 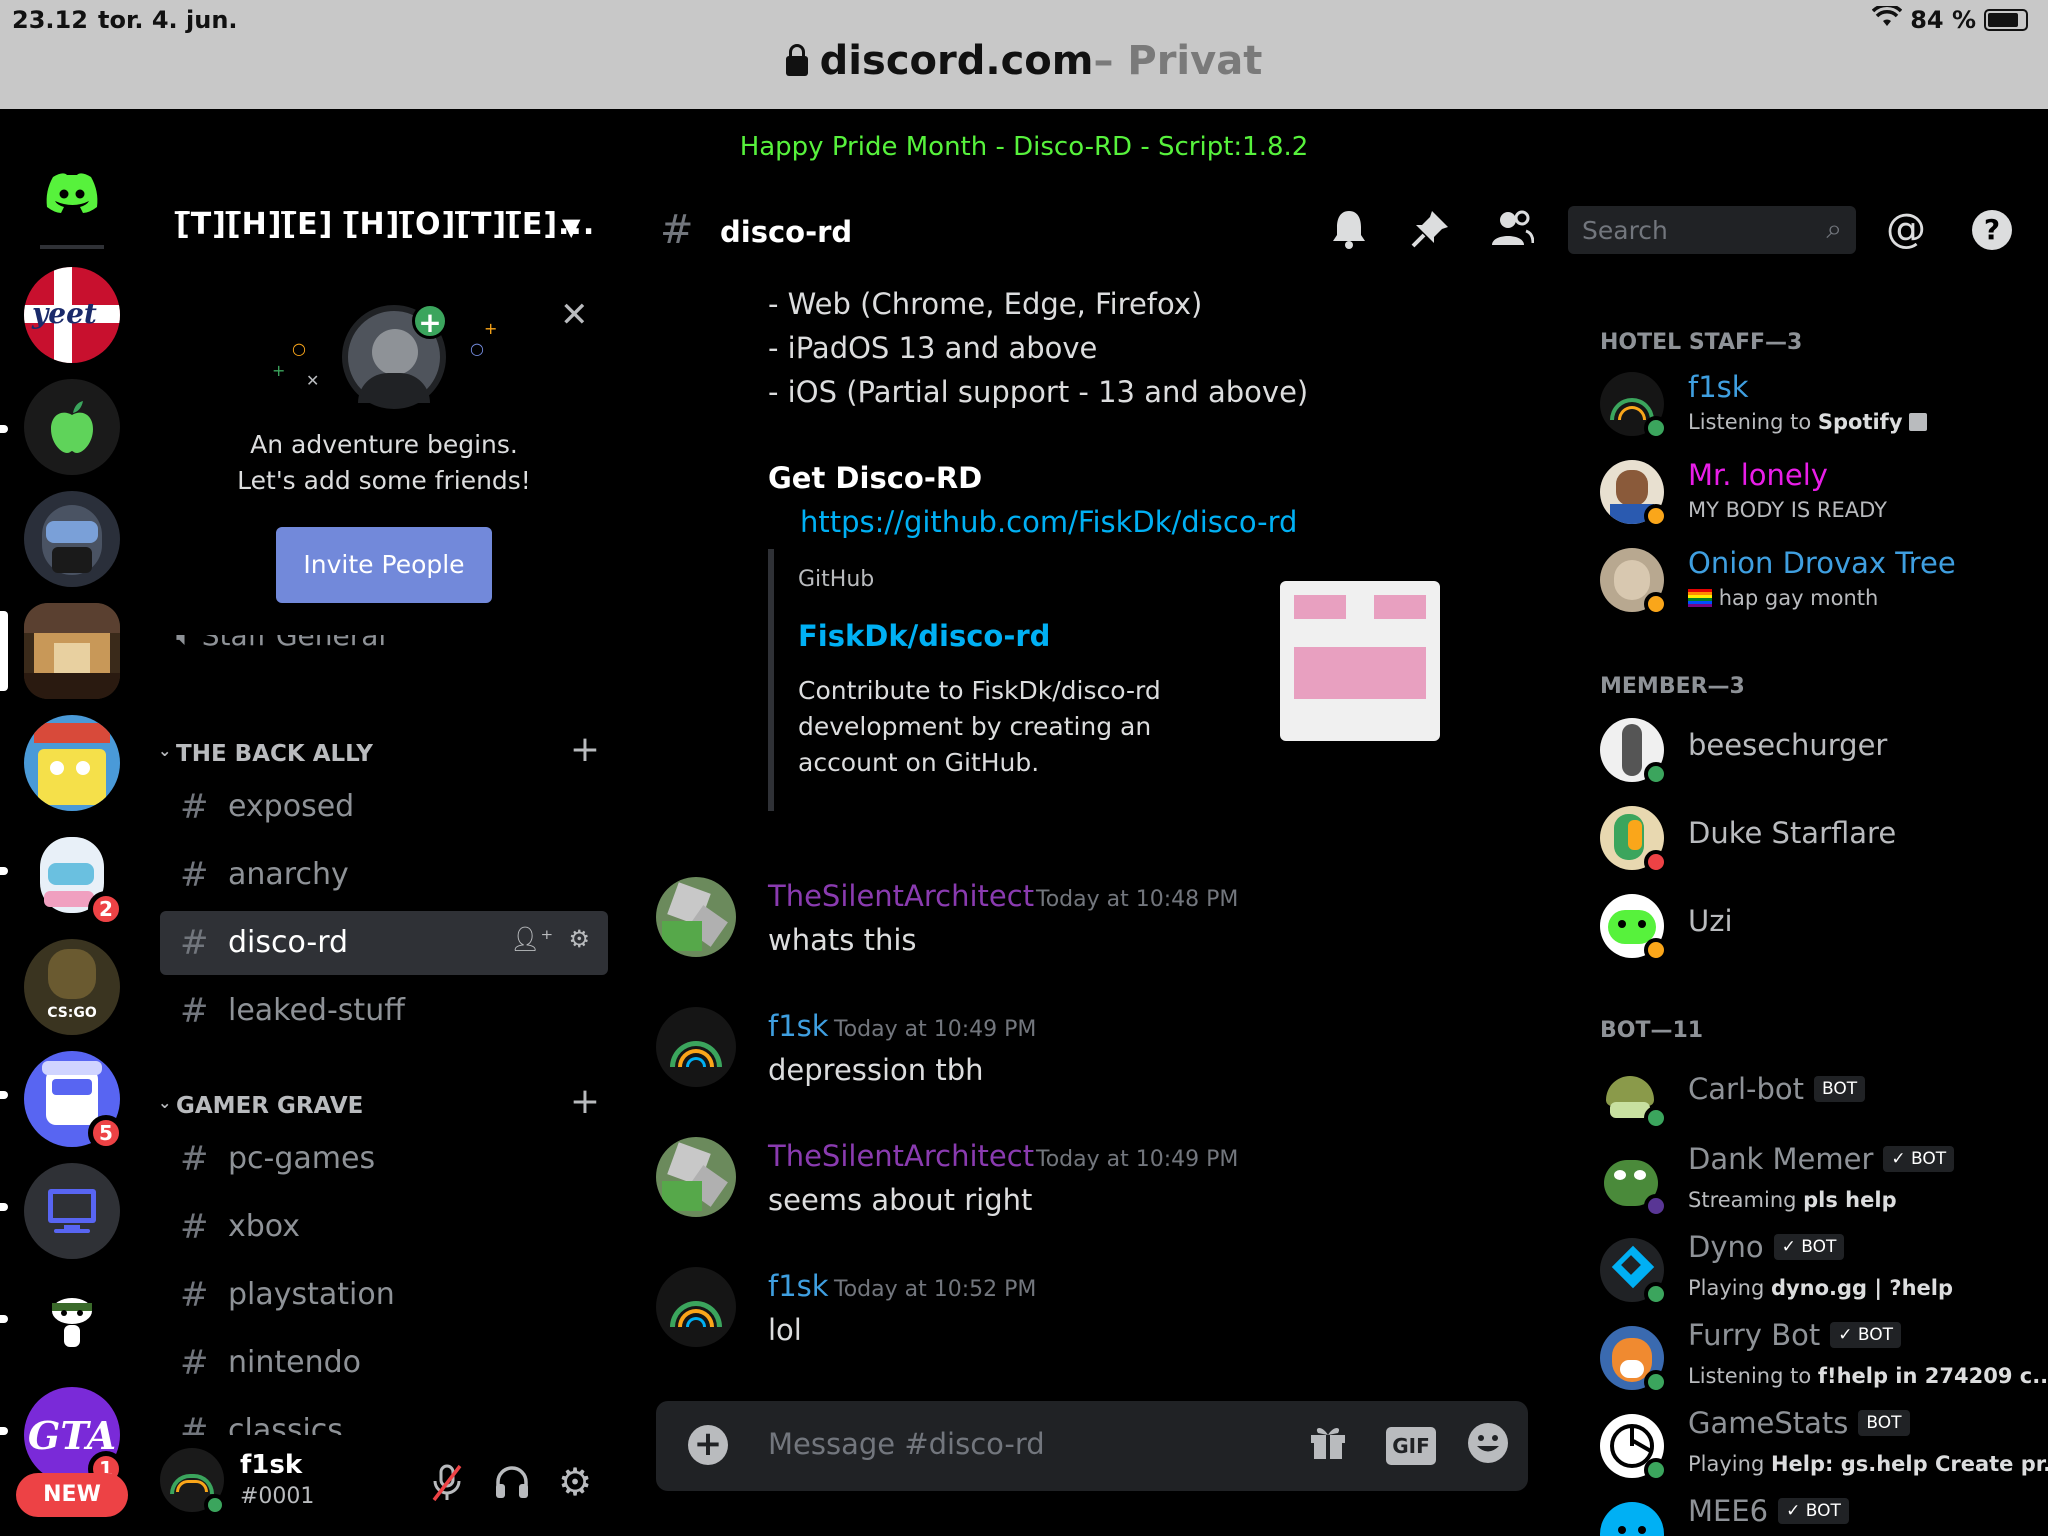 I want to click on category-label: THE BACK ALLY, so click(x=274, y=754).